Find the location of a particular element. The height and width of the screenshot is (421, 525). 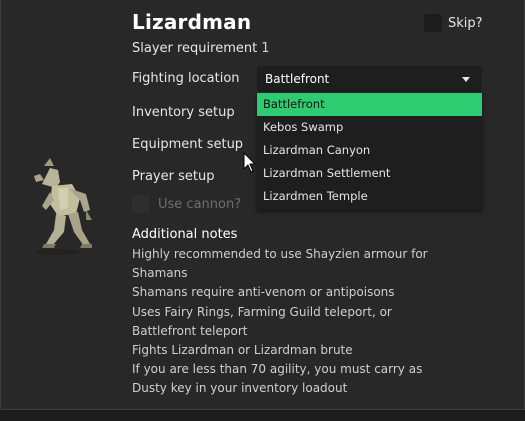

location-option-lizardmen-temple: Lizardmen Temple is located at coordinates (369, 196).